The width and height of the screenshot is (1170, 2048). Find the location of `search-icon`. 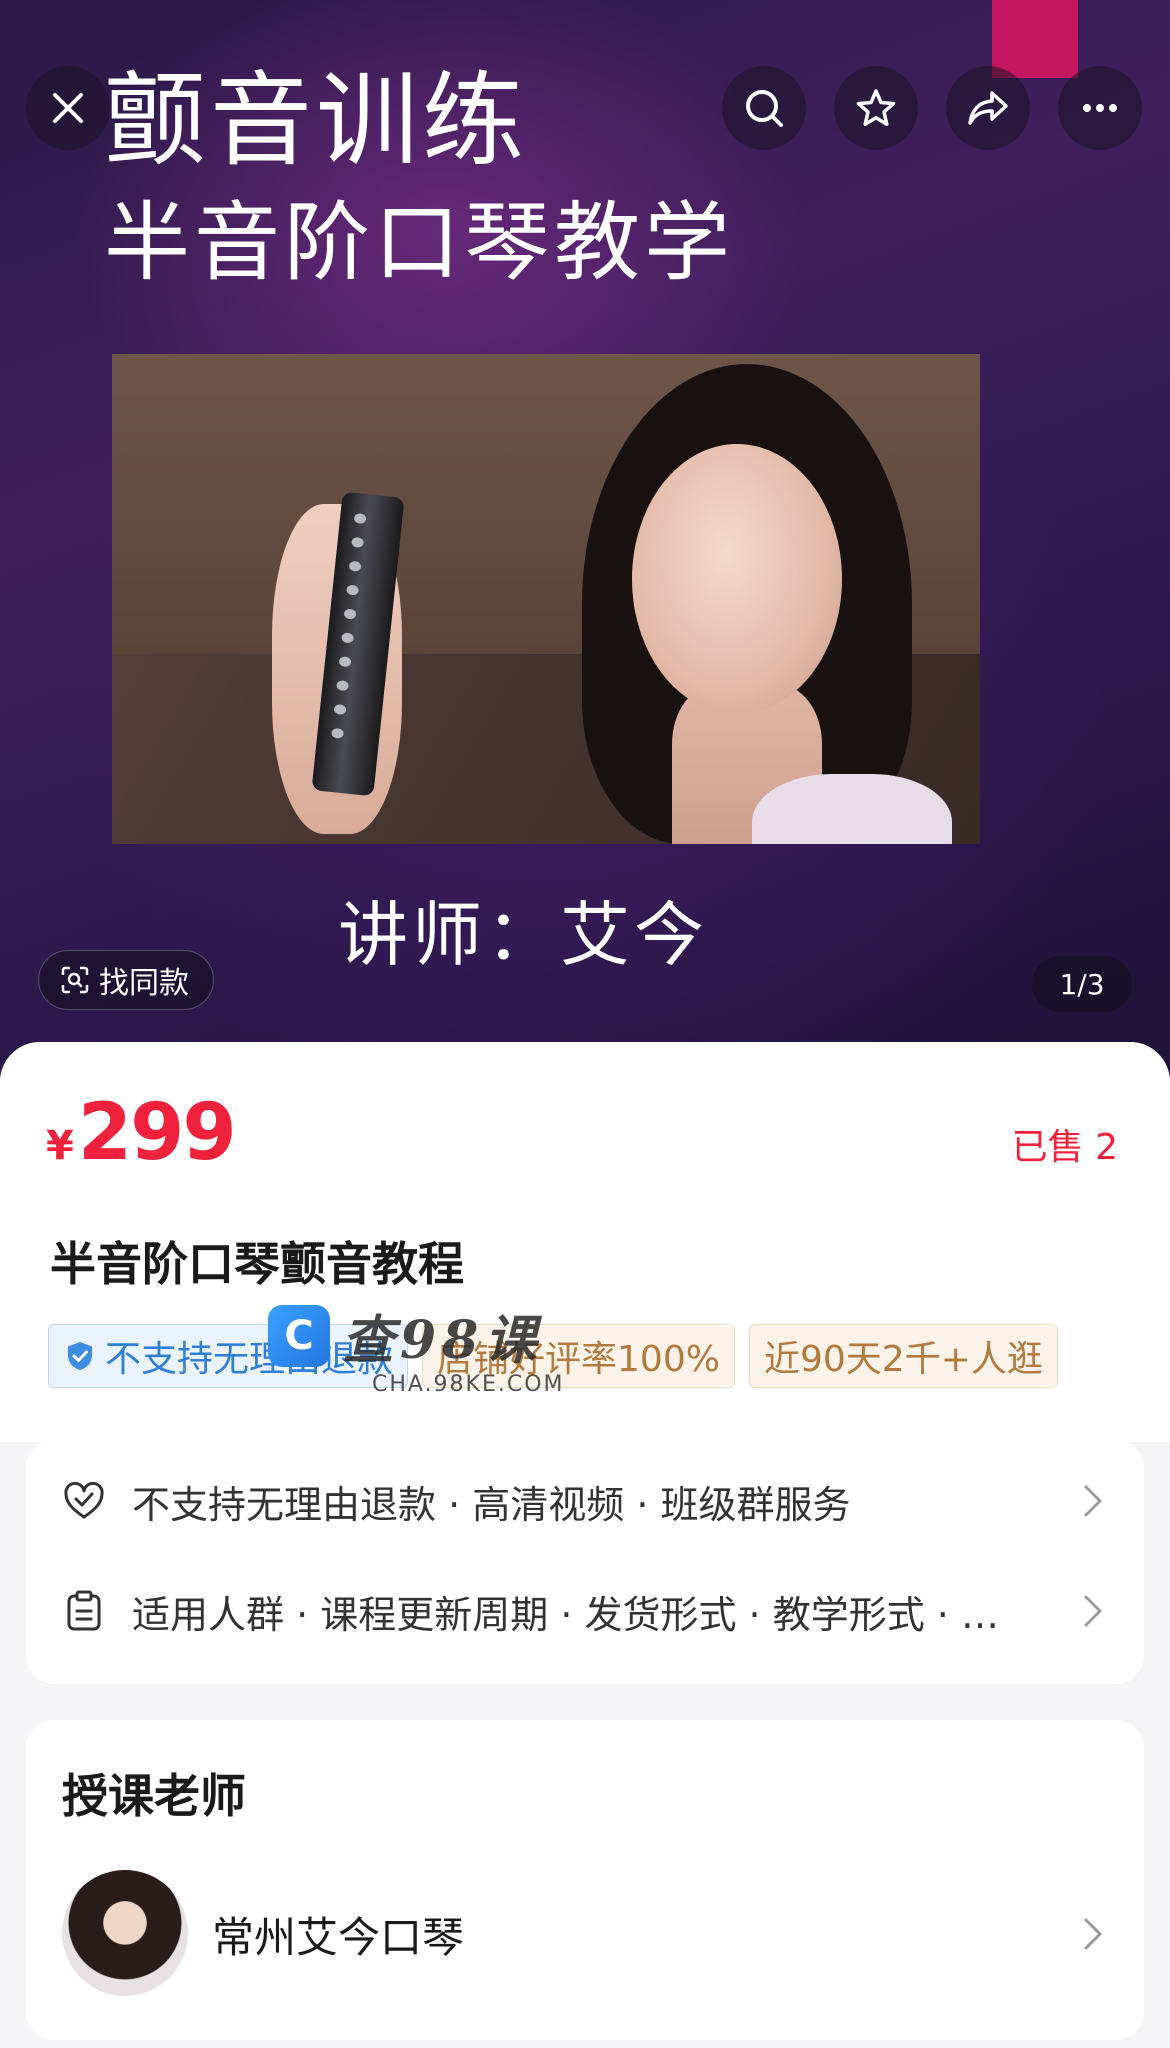

search-icon is located at coordinates (764, 108).